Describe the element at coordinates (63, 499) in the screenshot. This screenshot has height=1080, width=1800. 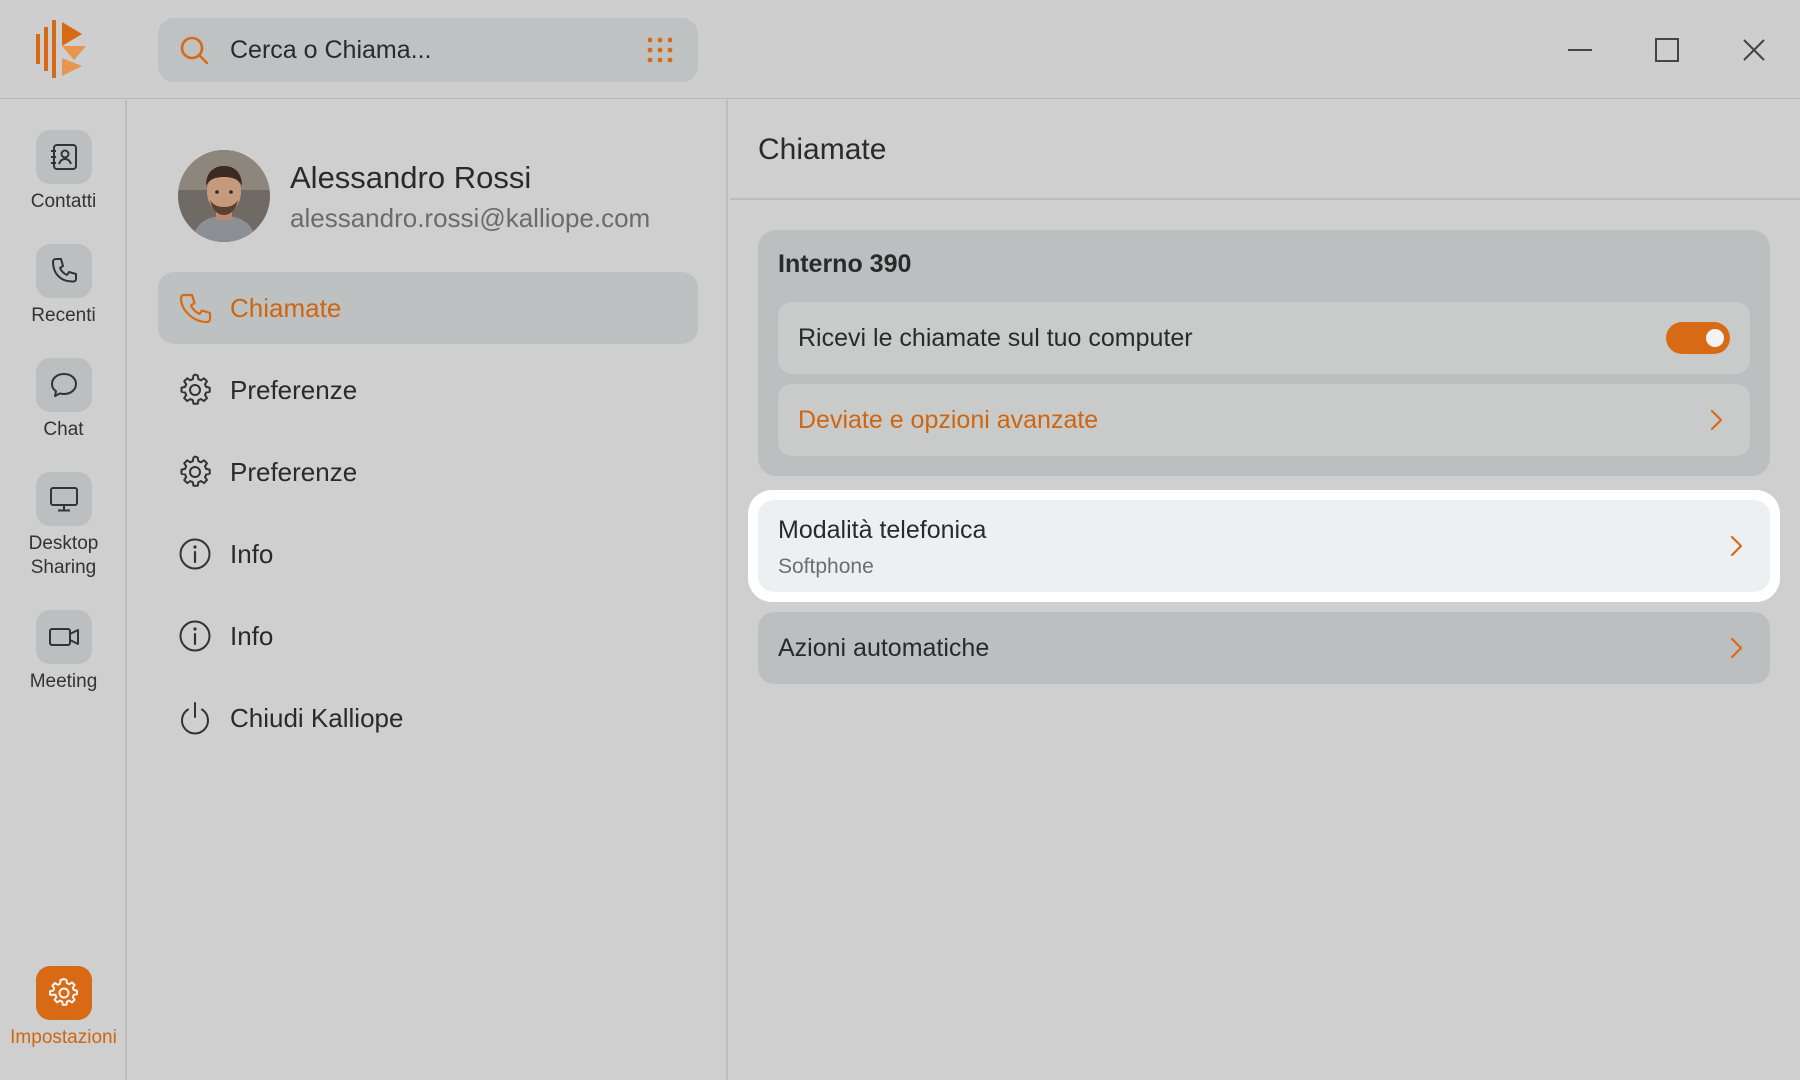
I see `monitor-icon` at that location.